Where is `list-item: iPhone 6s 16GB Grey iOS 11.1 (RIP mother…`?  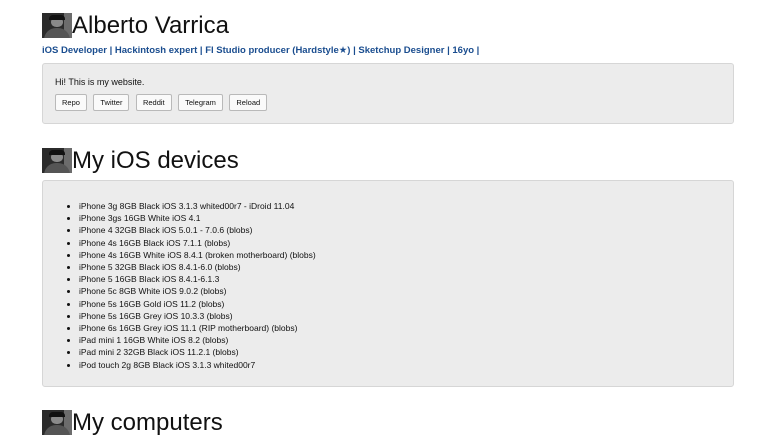 list-item: iPhone 6s 16GB Grey iOS 11.1 (RIP mother… is located at coordinates (197, 328).